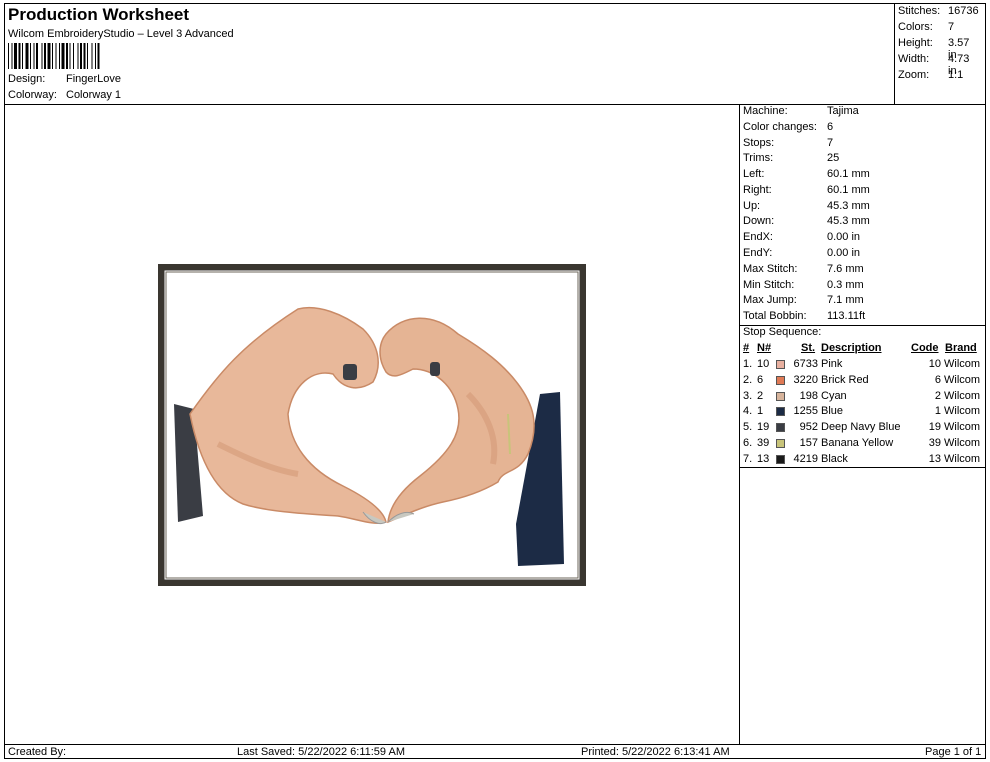 The height and width of the screenshot is (762, 990). Describe the element at coordinates (914, 75) in the screenshot. I see `summary-label: Zoom:` at that location.